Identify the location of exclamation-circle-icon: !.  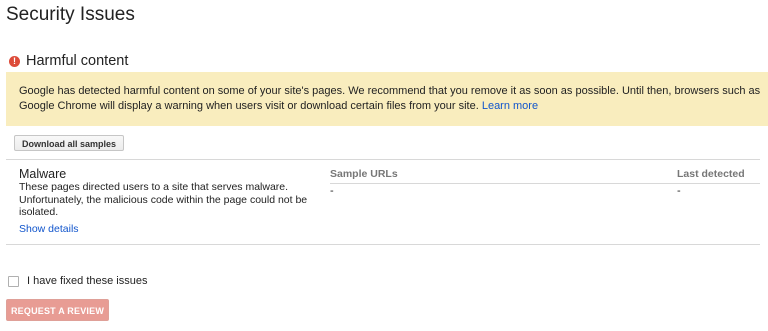
(14, 61).